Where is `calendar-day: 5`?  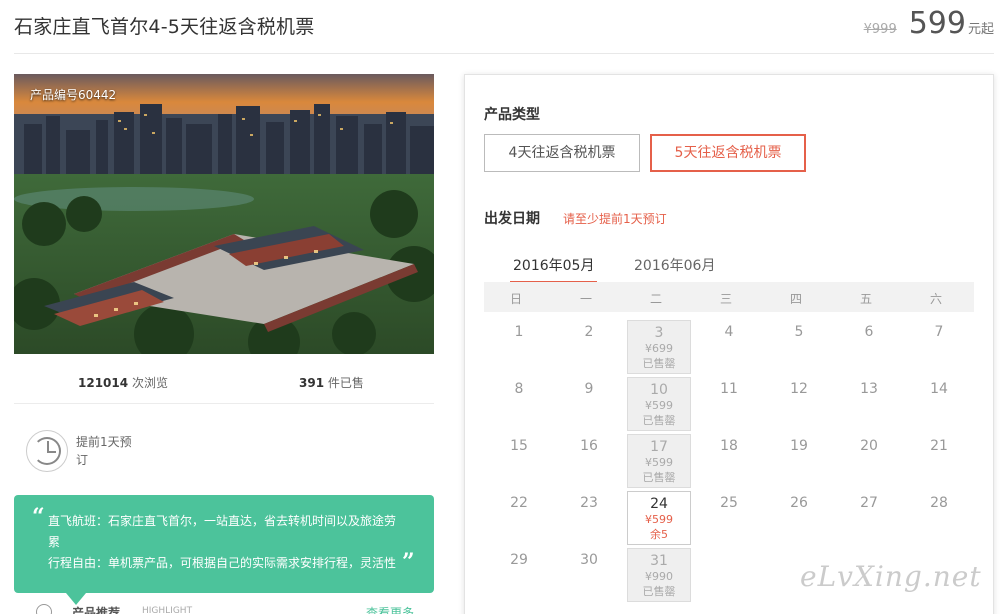
calendar-day: 5 is located at coordinates (799, 347).